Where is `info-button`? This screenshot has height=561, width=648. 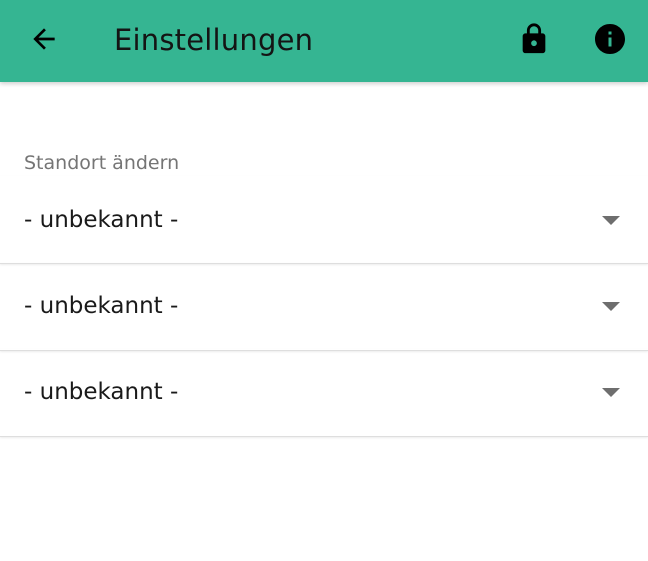
info-button is located at coordinates (610, 39).